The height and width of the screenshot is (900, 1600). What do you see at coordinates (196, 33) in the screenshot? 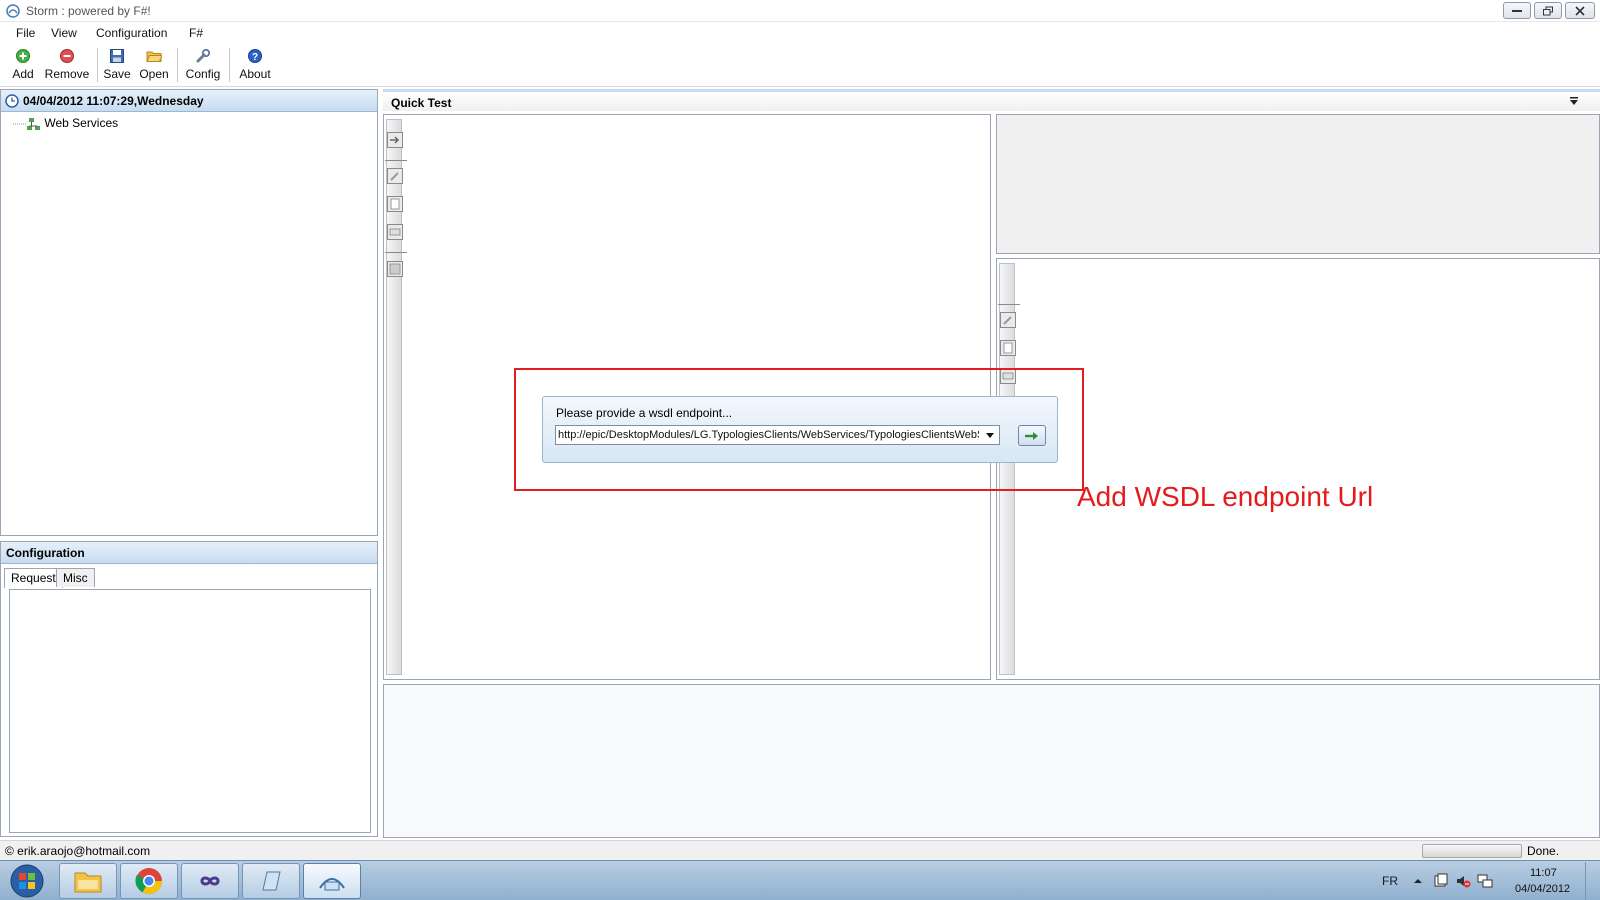
I see `menu-fsharp: F#` at bounding box center [196, 33].